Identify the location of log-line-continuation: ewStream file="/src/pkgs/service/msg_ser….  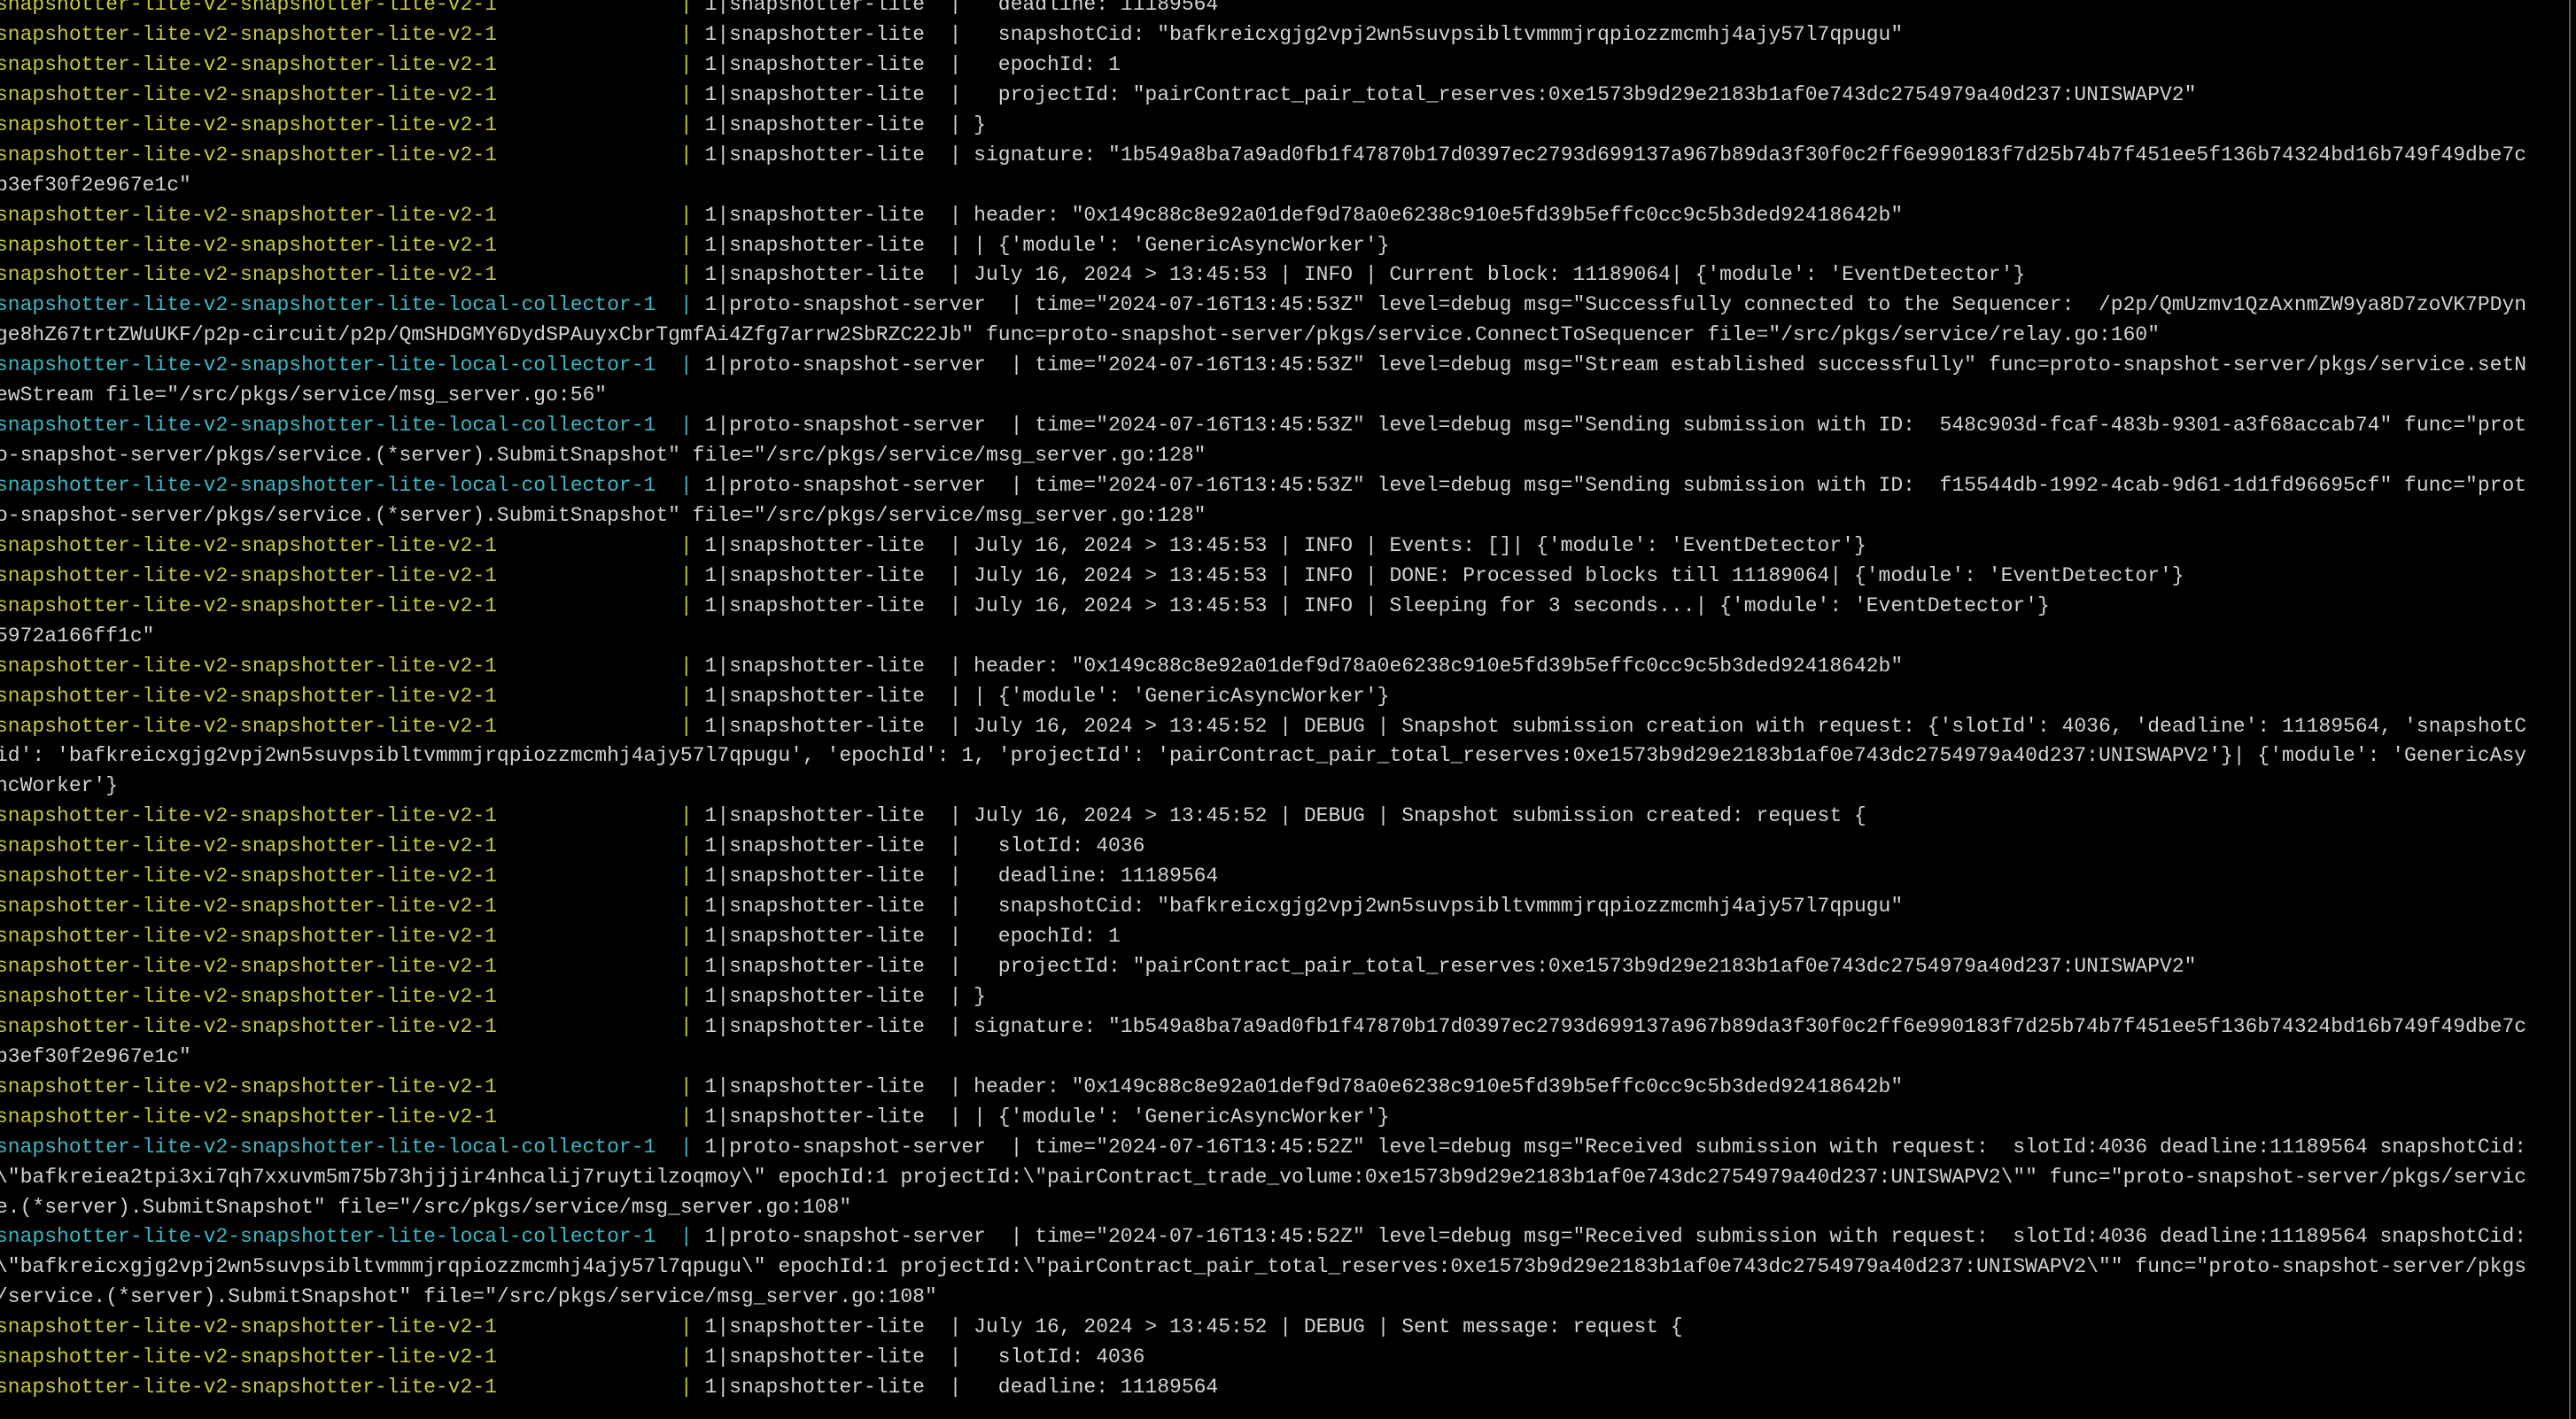
(1283, 396).